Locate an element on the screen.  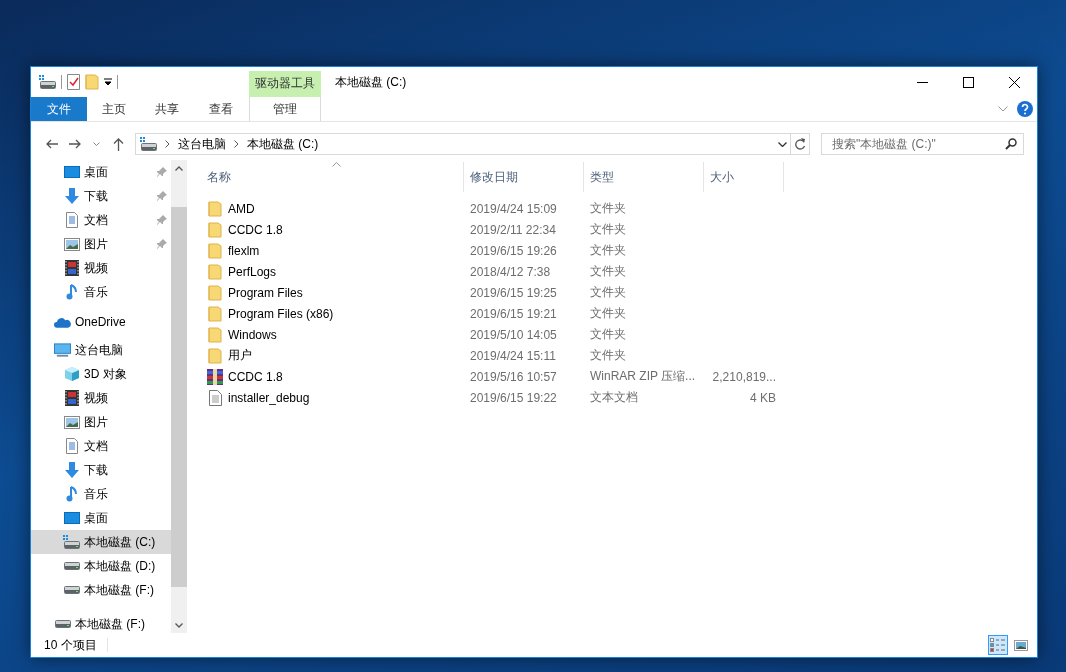
nav-item: 3D 对象 is located at coordinates (101, 374).